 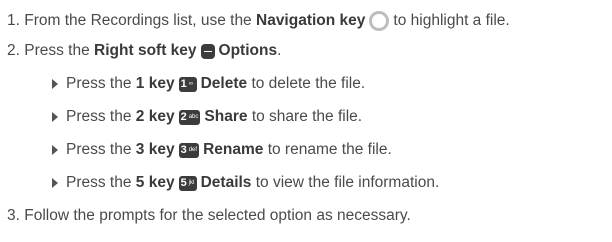 What do you see at coordinates (451, 20) in the screenshot?
I see `step-text: to highlight a file.` at bounding box center [451, 20].